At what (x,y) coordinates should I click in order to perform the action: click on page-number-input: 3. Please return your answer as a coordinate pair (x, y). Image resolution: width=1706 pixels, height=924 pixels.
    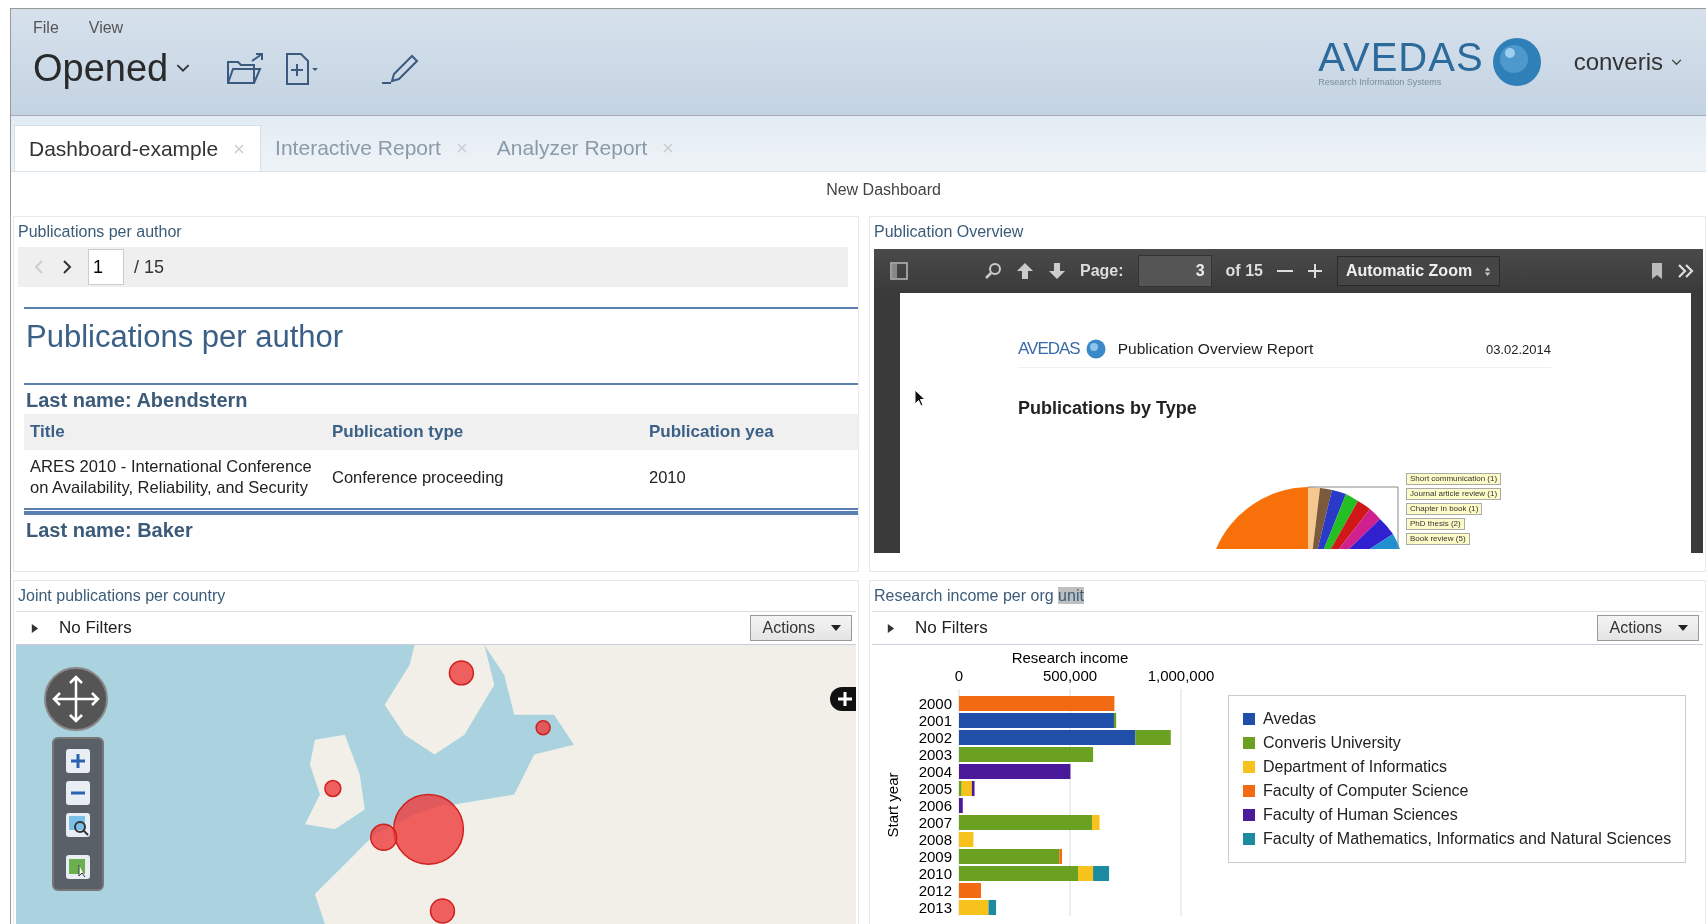
    Looking at the image, I should click on (1174, 271).